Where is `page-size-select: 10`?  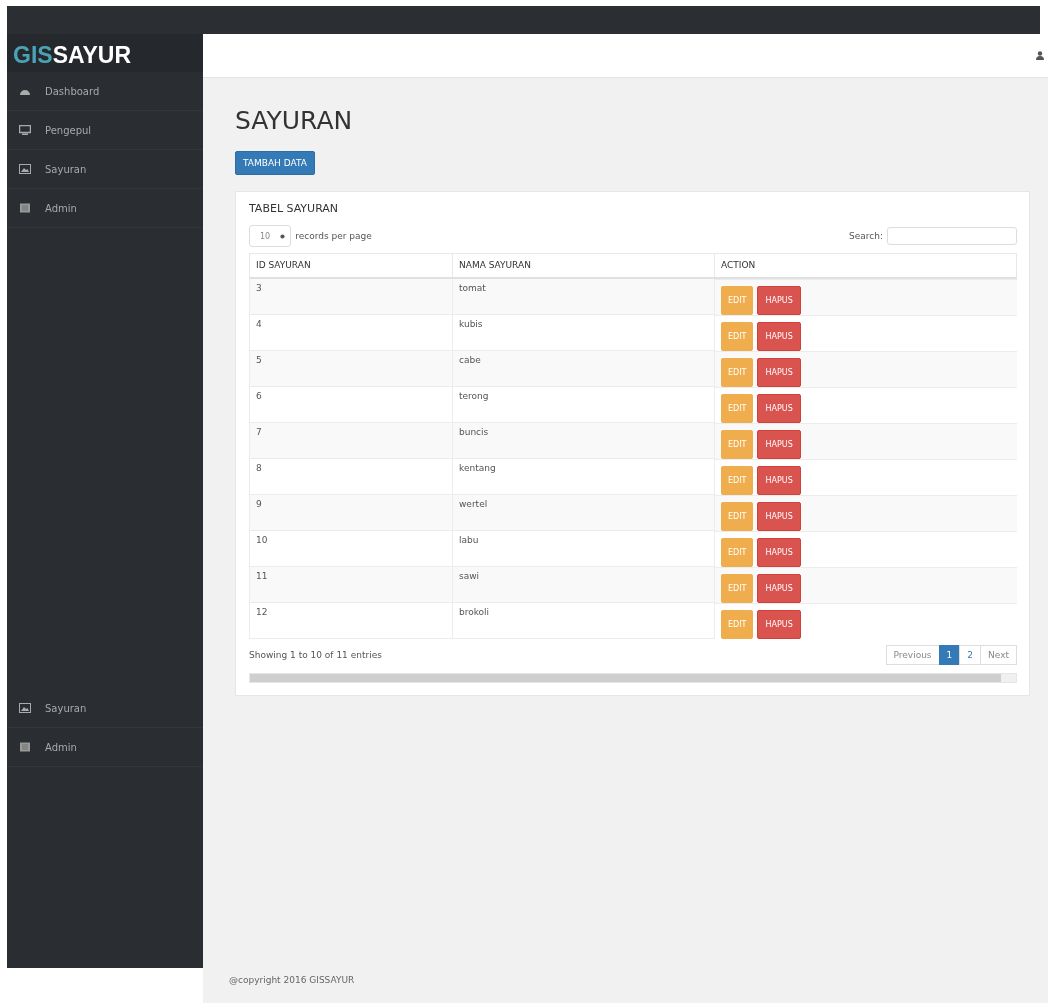 page-size-select: 10 is located at coordinates (270, 236).